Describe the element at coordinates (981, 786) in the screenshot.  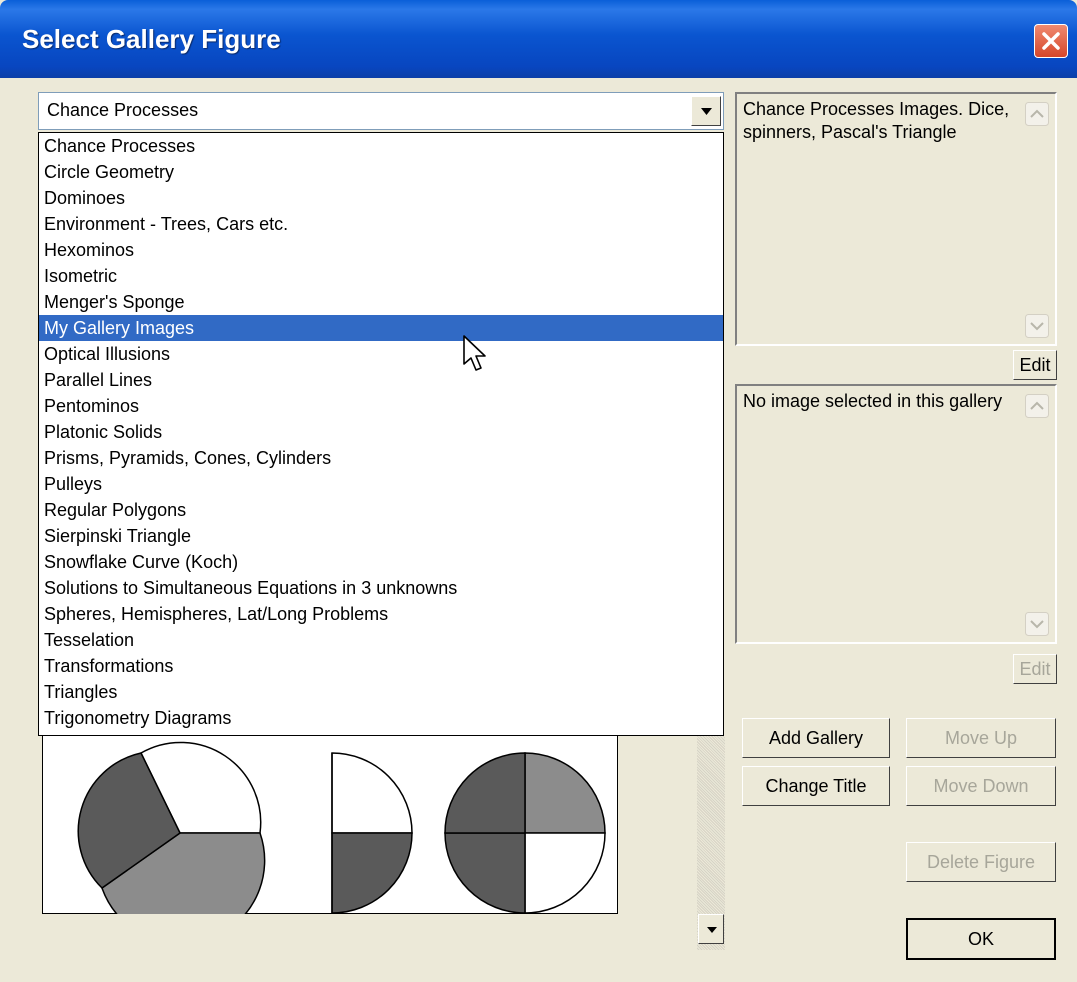
I see `move-down-button: Move Down` at that location.